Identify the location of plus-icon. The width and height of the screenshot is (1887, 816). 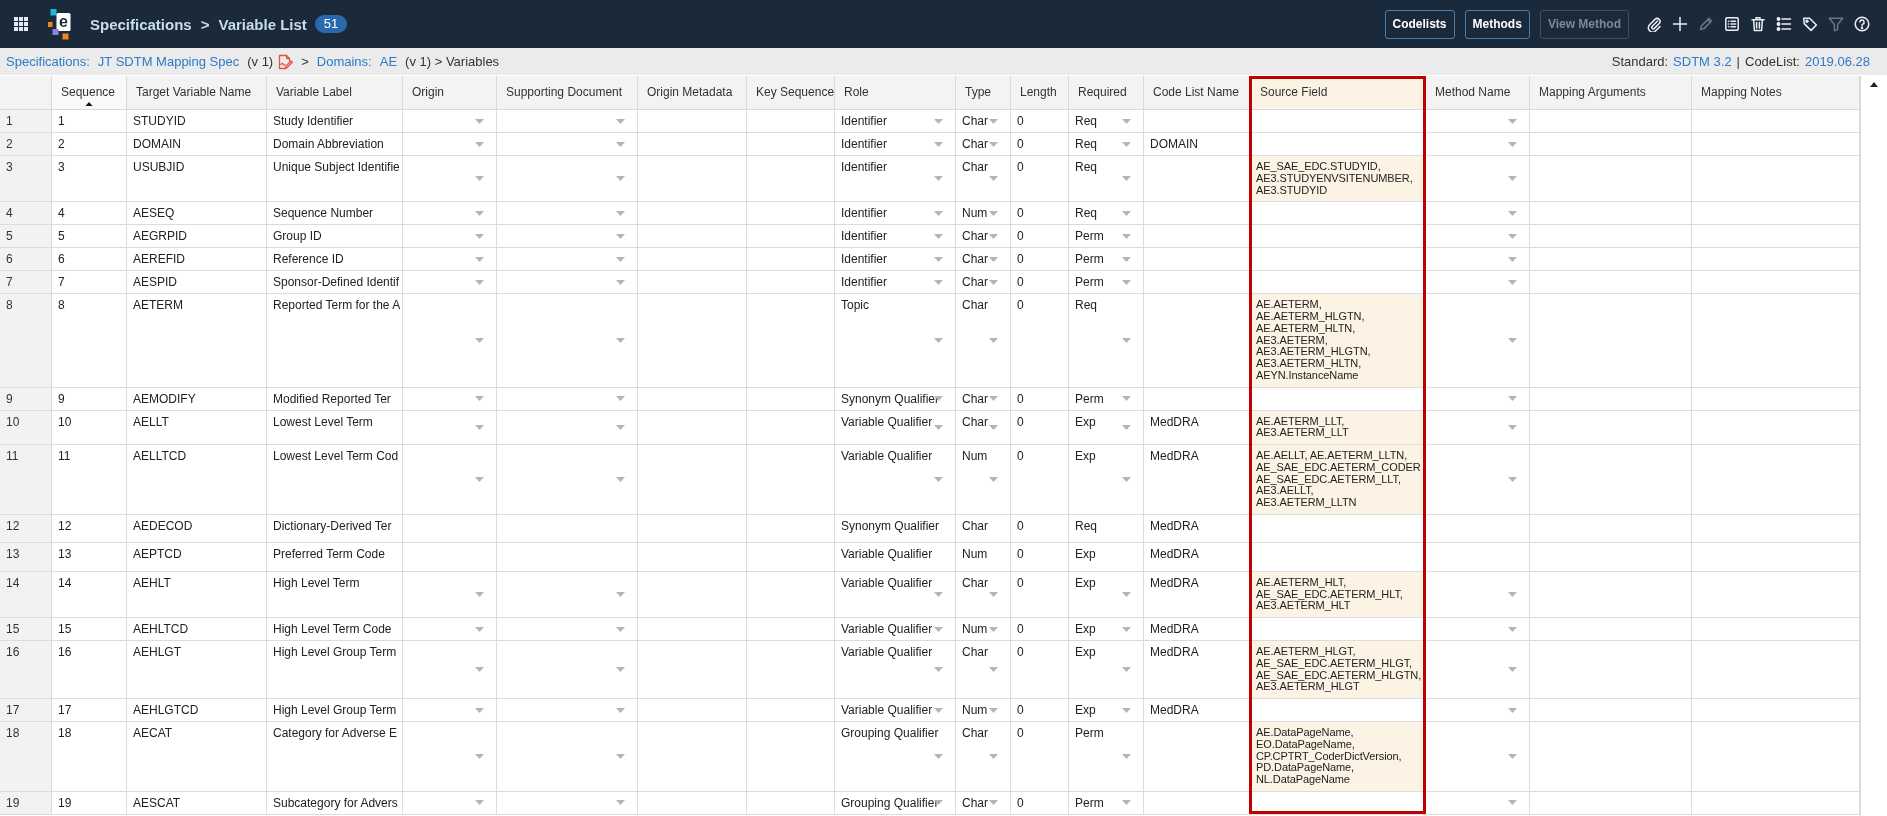
(1680, 24).